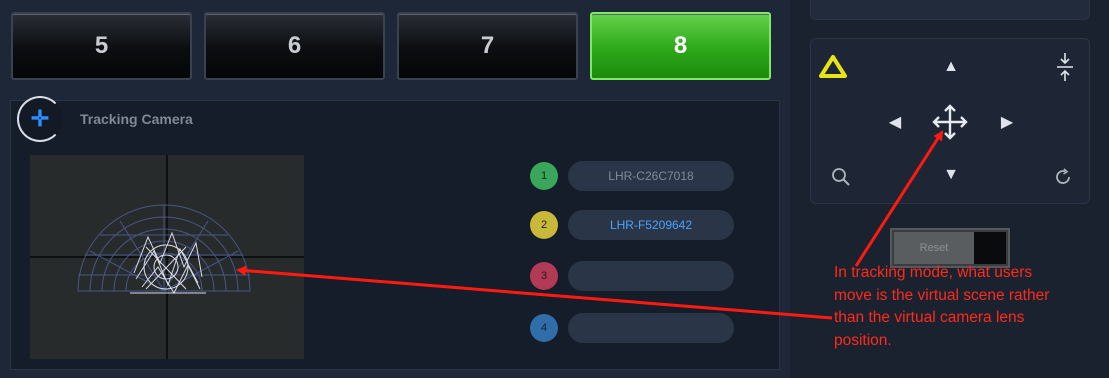 The height and width of the screenshot is (378, 1109). What do you see at coordinates (899, 198) in the screenshot?
I see `arrow-to-move-icon` at bounding box center [899, 198].